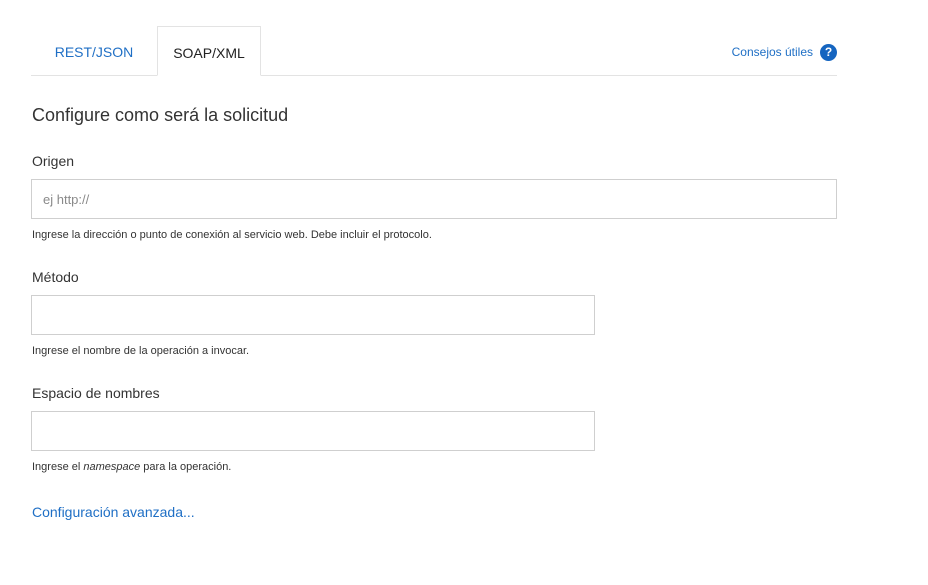 Image resolution: width=928 pixels, height=585 pixels. What do you see at coordinates (96, 393) in the screenshot?
I see `namespace-label: Espacio de nombres` at bounding box center [96, 393].